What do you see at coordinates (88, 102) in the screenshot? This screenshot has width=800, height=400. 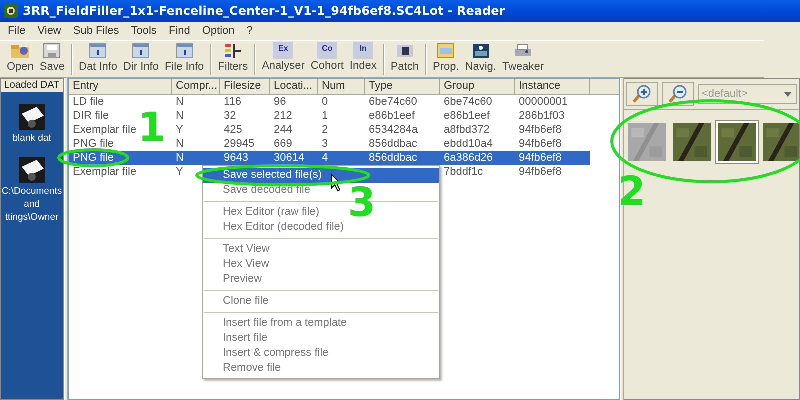 I see `table-cell: LD file` at bounding box center [88, 102].